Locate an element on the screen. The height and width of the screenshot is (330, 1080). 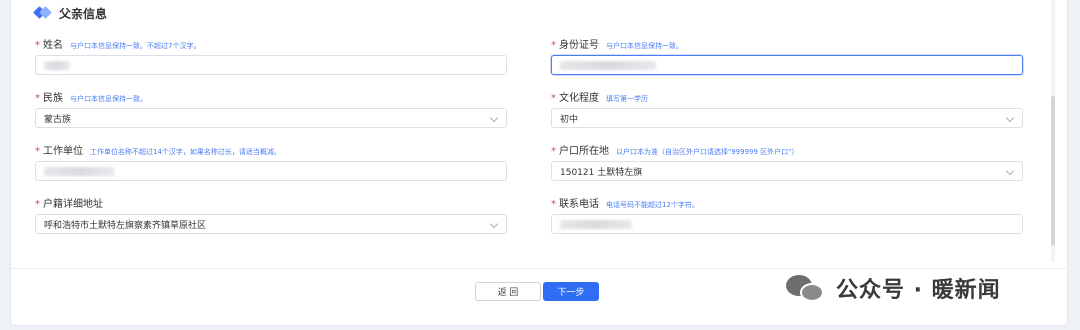
diamond-icon is located at coordinates (43, 13).